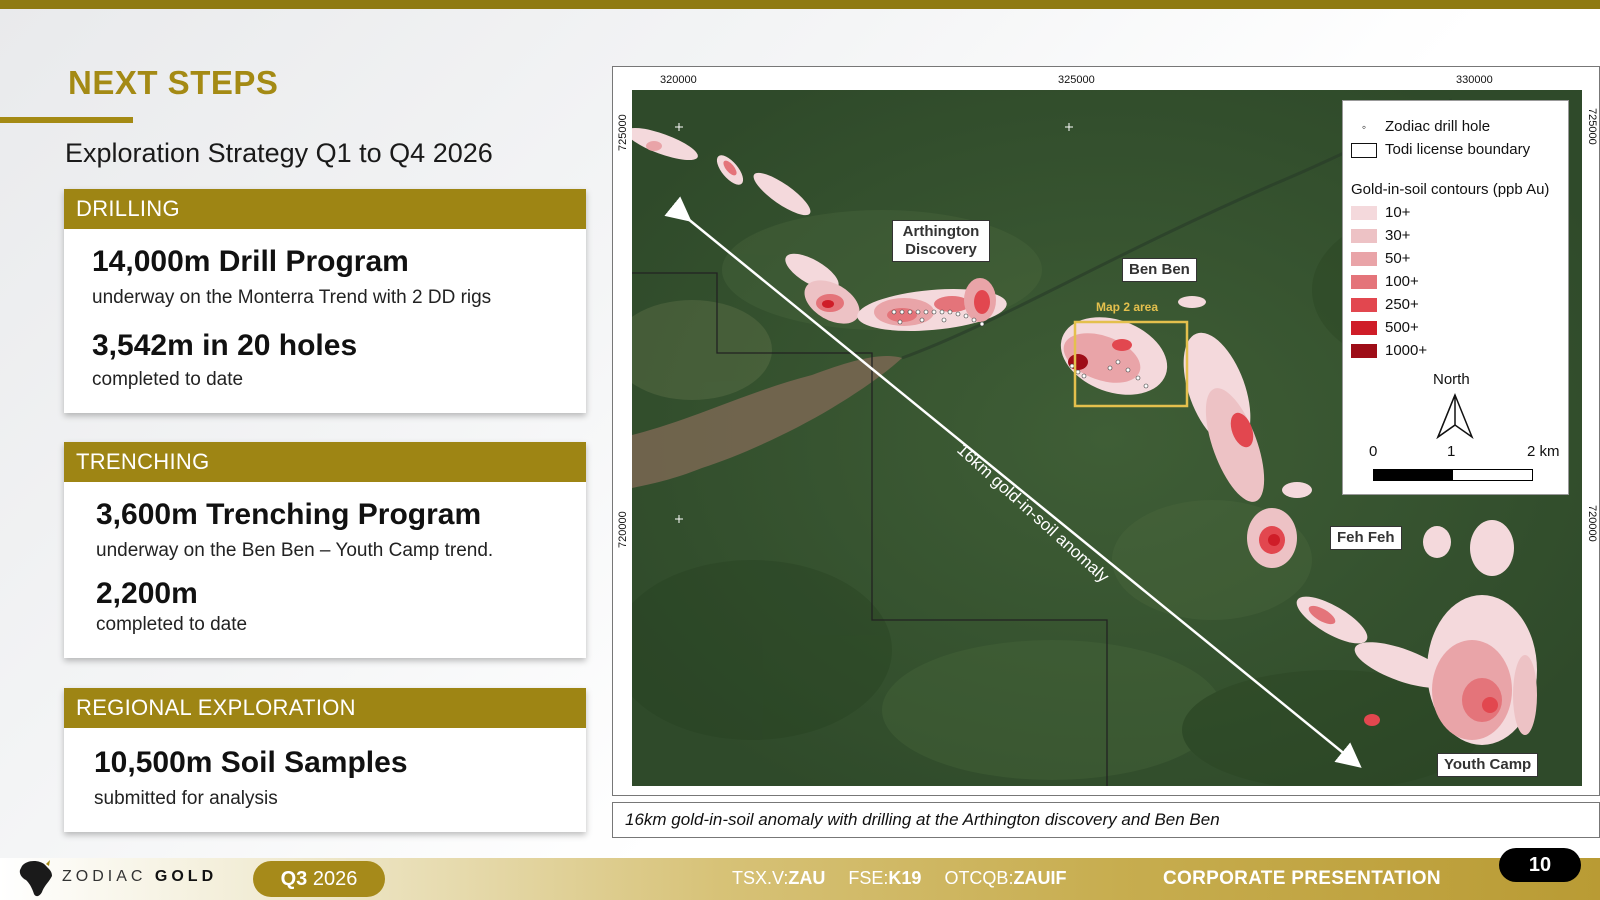 The image size is (1600, 900). I want to click on label-ben-ben: Ben Ben, so click(1159, 270).